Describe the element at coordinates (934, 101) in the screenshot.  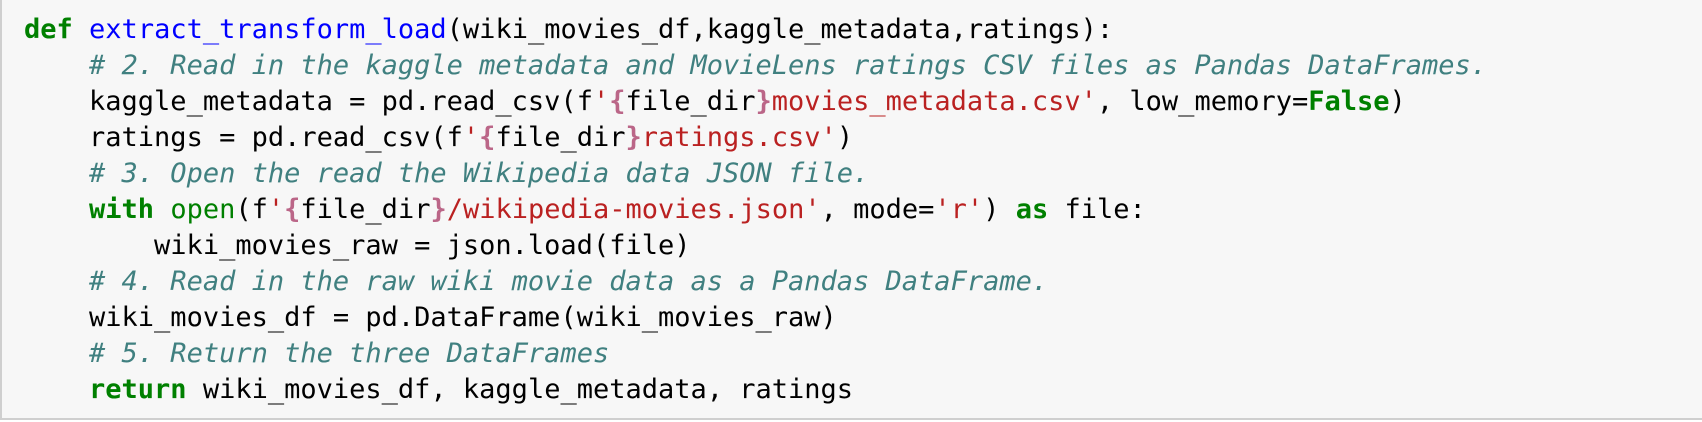
I see `code-token: movies_metadata.csv'` at that location.